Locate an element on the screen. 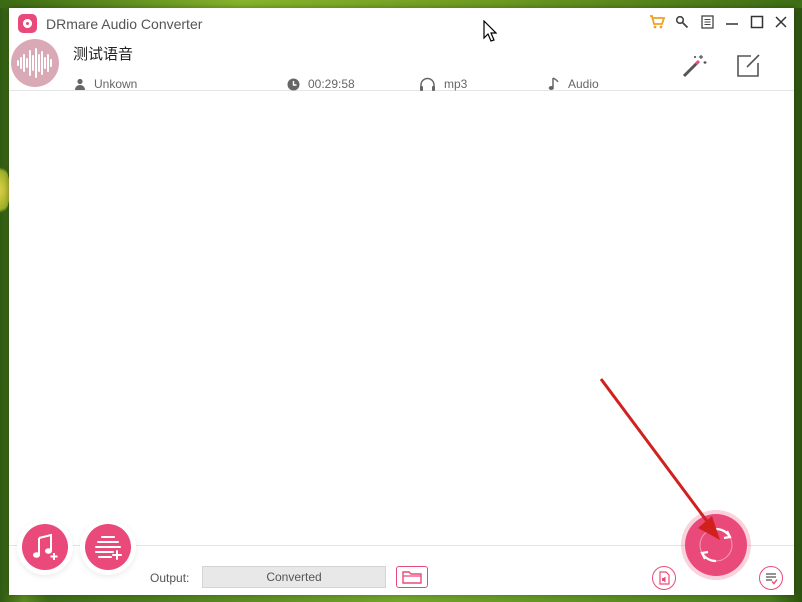  music-note-icon is located at coordinates (553, 83).